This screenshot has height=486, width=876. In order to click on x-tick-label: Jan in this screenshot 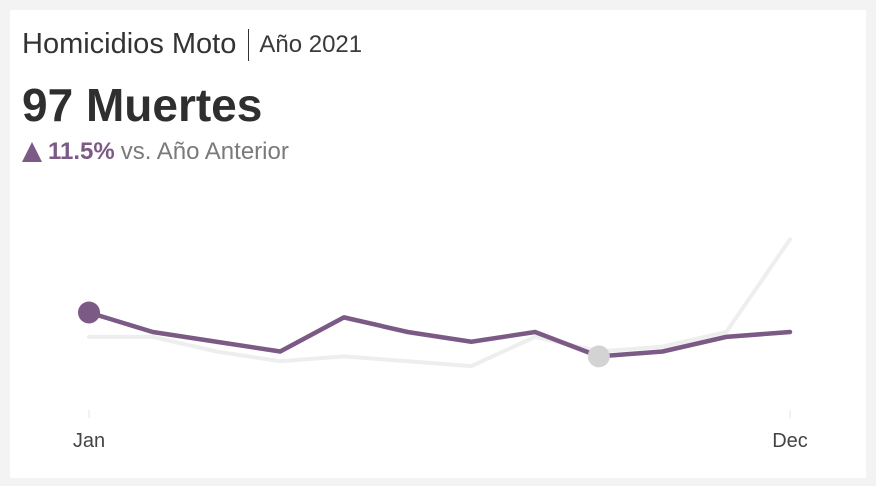, I will do `click(89, 441)`.